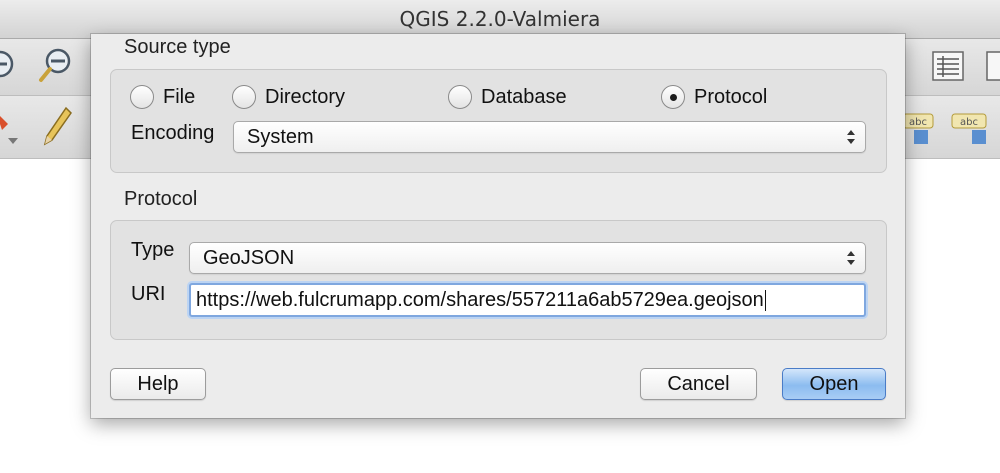 The image size is (1000, 473). I want to click on radio-protocol-label: Protocol, so click(731, 96).